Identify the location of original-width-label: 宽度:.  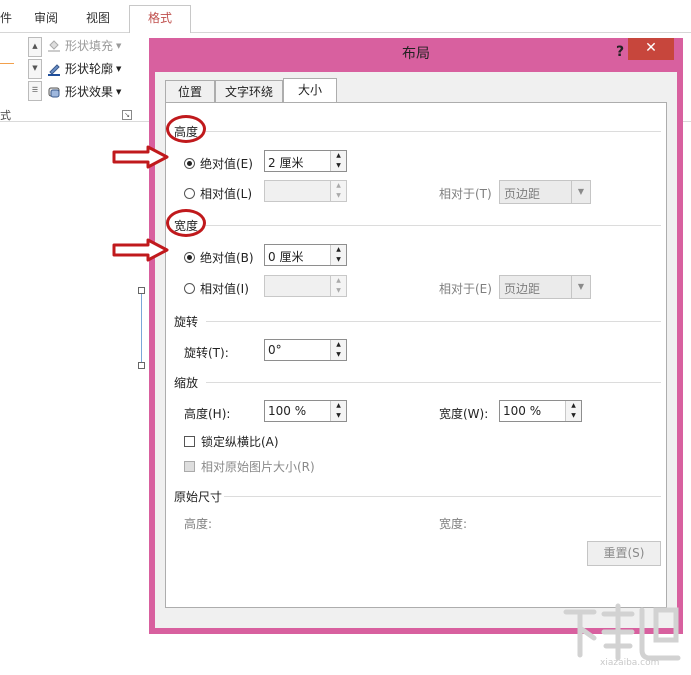
(453, 524).